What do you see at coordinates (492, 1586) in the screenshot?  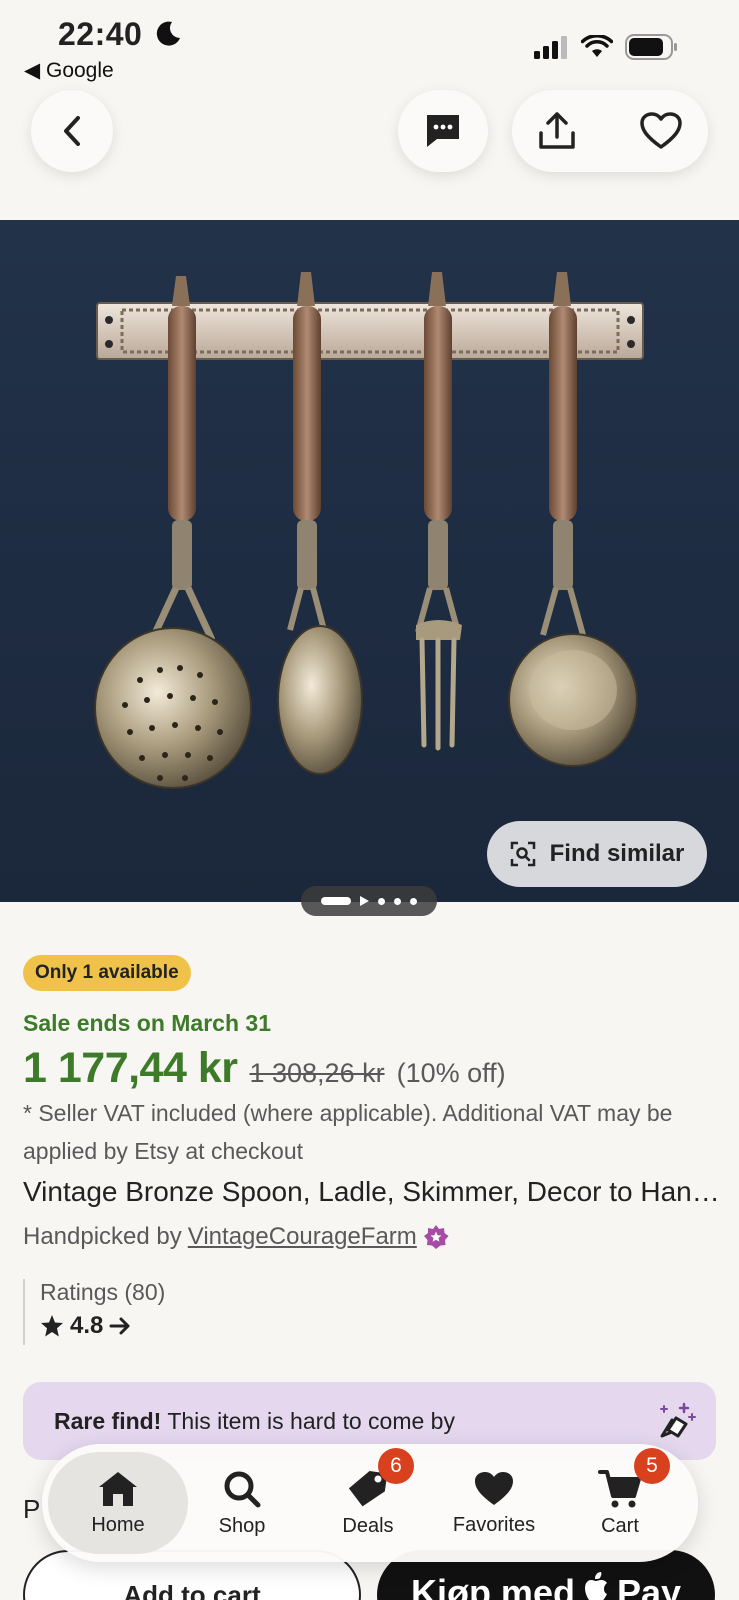 I see `pay-prefix-label: Kjøp med` at bounding box center [492, 1586].